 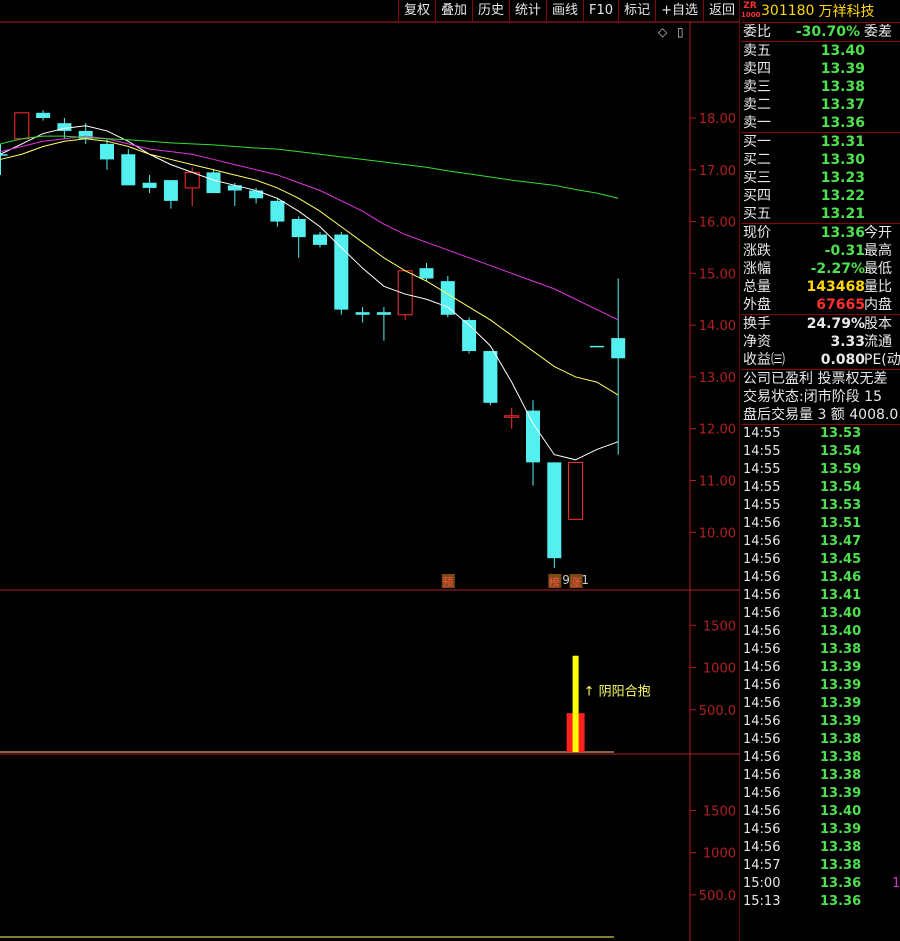 I want to click on quote-row-label2: 最低, so click(x=878, y=269).